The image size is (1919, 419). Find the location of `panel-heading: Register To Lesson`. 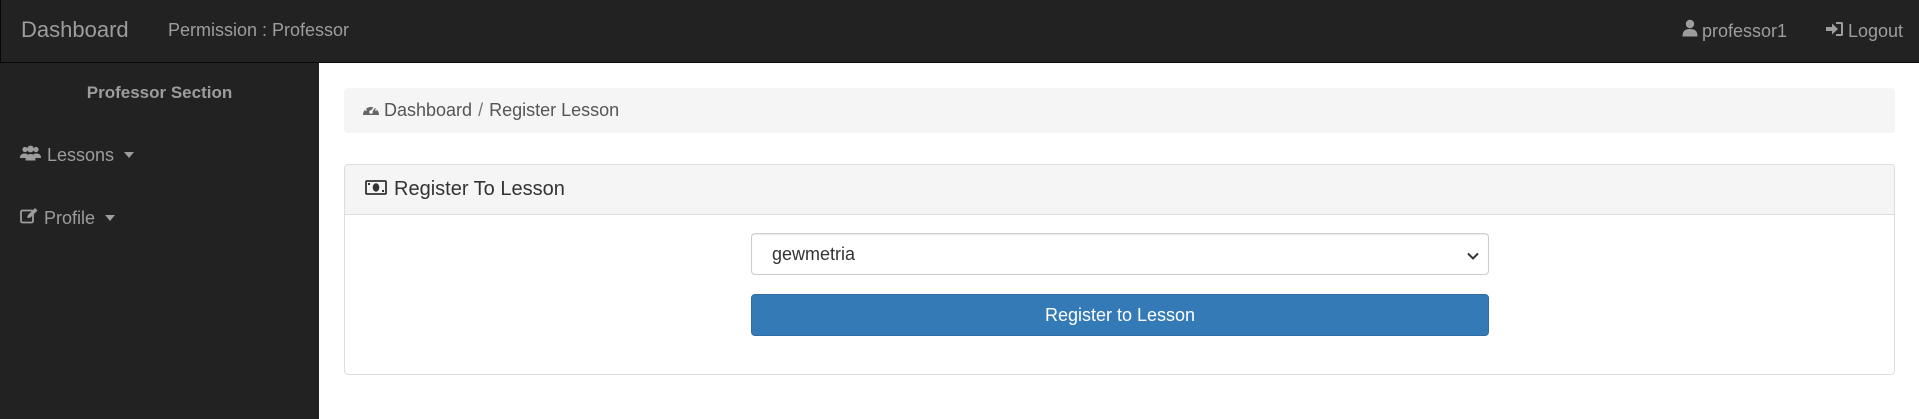

panel-heading: Register To Lesson is located at coordinates (1119, 190).